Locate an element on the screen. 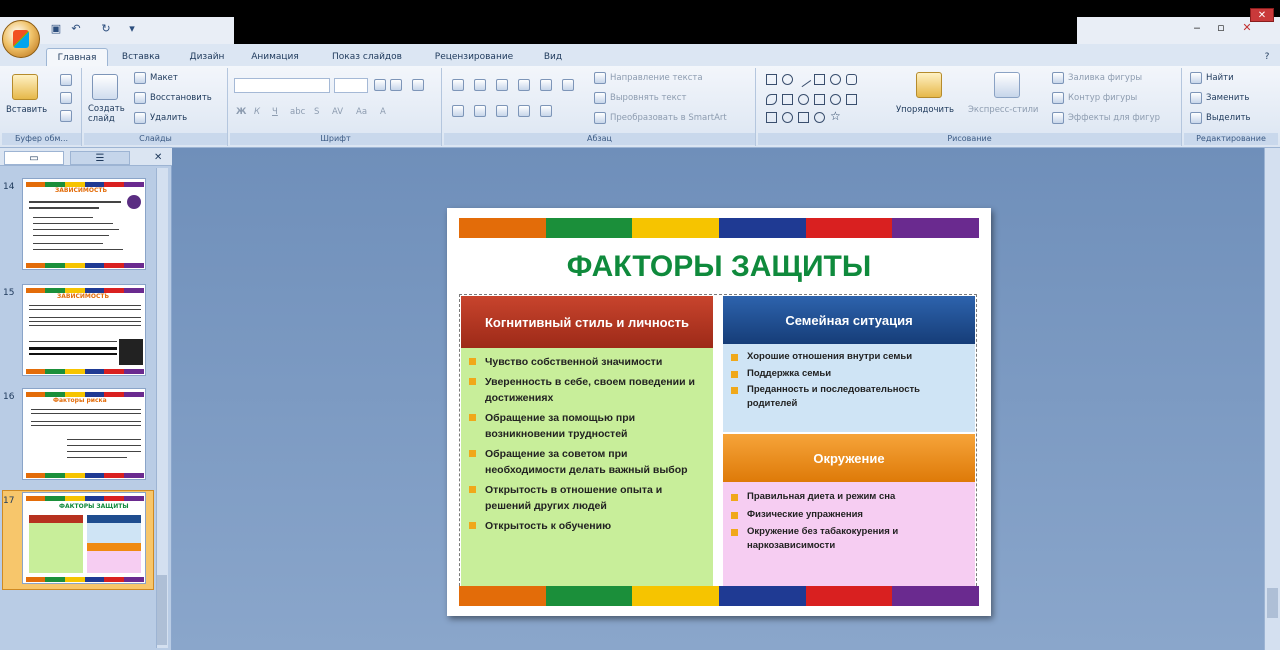 This screenshot has height=650, width=1280. new-slide-icon is located at coordinates (105, 87).